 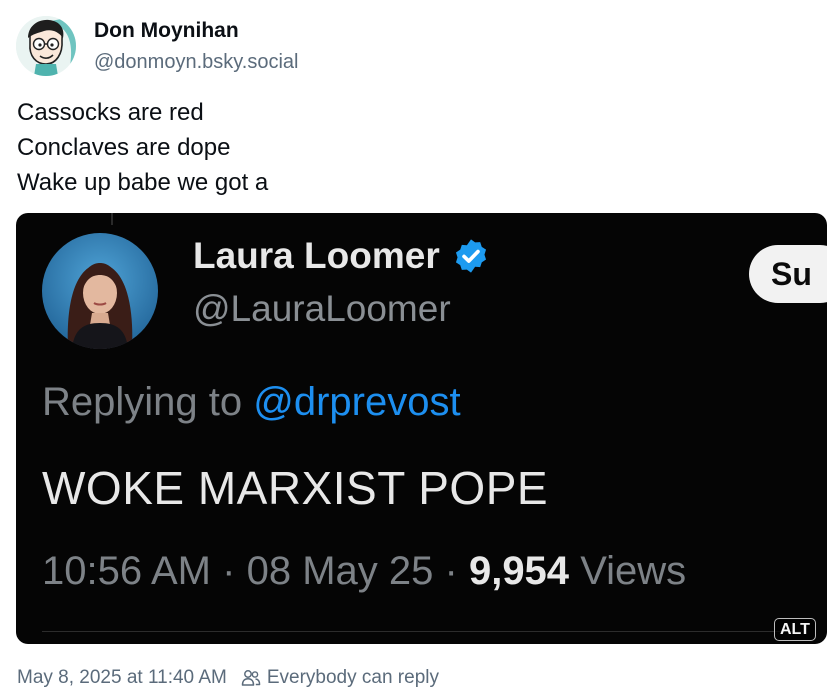 What do you see at coordinates (196, 62) in the screenshot?
I see `author-handle: @donmoyn.bsky.social` at bounding box center [196, 62].